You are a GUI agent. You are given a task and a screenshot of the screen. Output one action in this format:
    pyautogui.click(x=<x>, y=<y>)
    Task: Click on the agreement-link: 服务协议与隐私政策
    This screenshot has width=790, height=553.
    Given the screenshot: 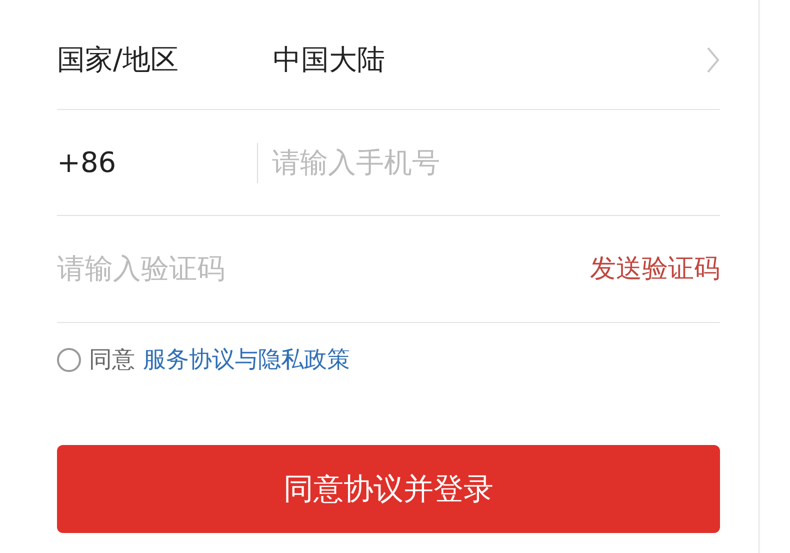 What is the action you would take?
    pyautogui.click(x=246, y=360)
    